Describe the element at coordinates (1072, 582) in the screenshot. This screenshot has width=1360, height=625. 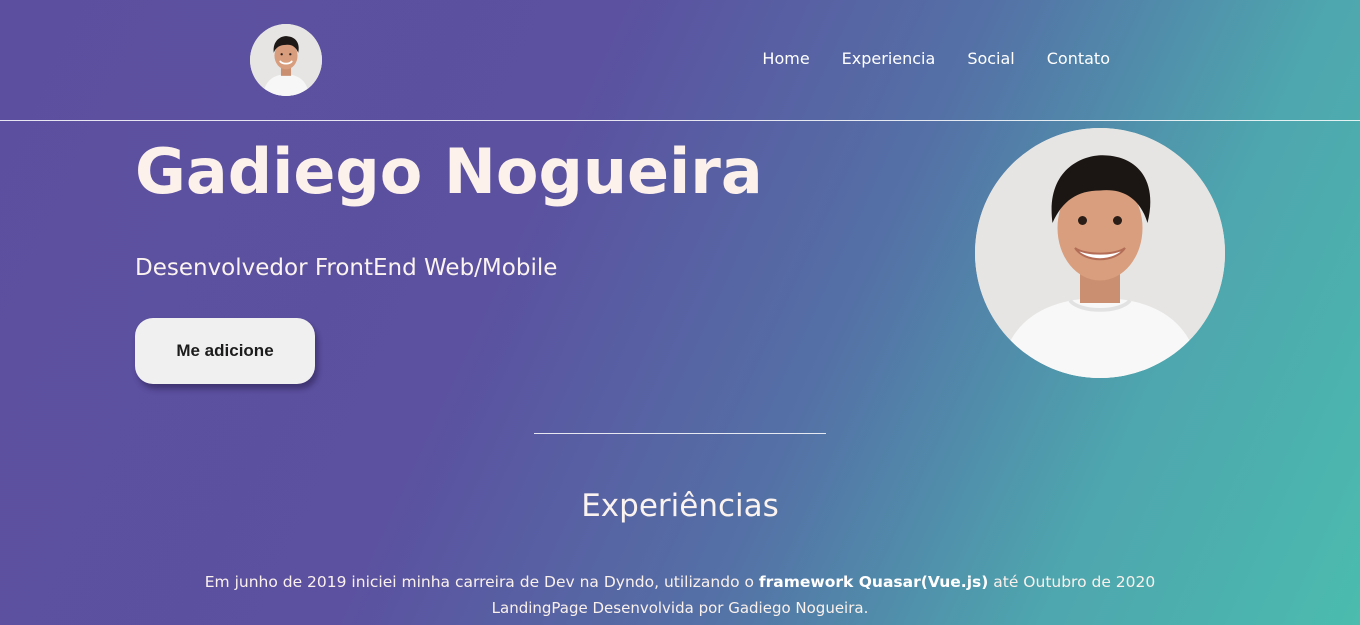
I see `experience-text-after: até Outubro de 2020` at that location.